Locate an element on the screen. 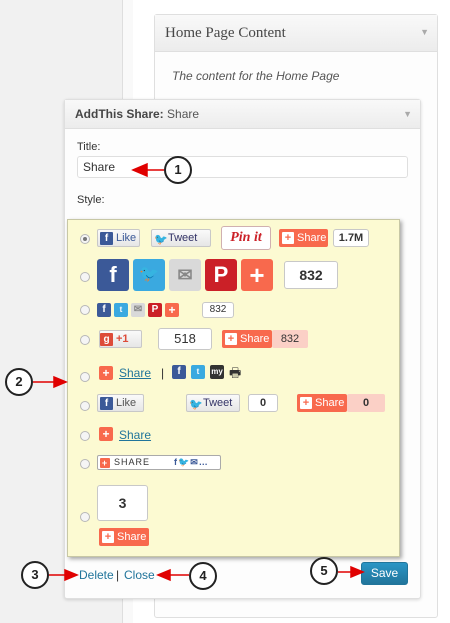 Image resolution: width=450 pixels, height=623 pixels. arrow-5-head is located at coordinates (357, 572).